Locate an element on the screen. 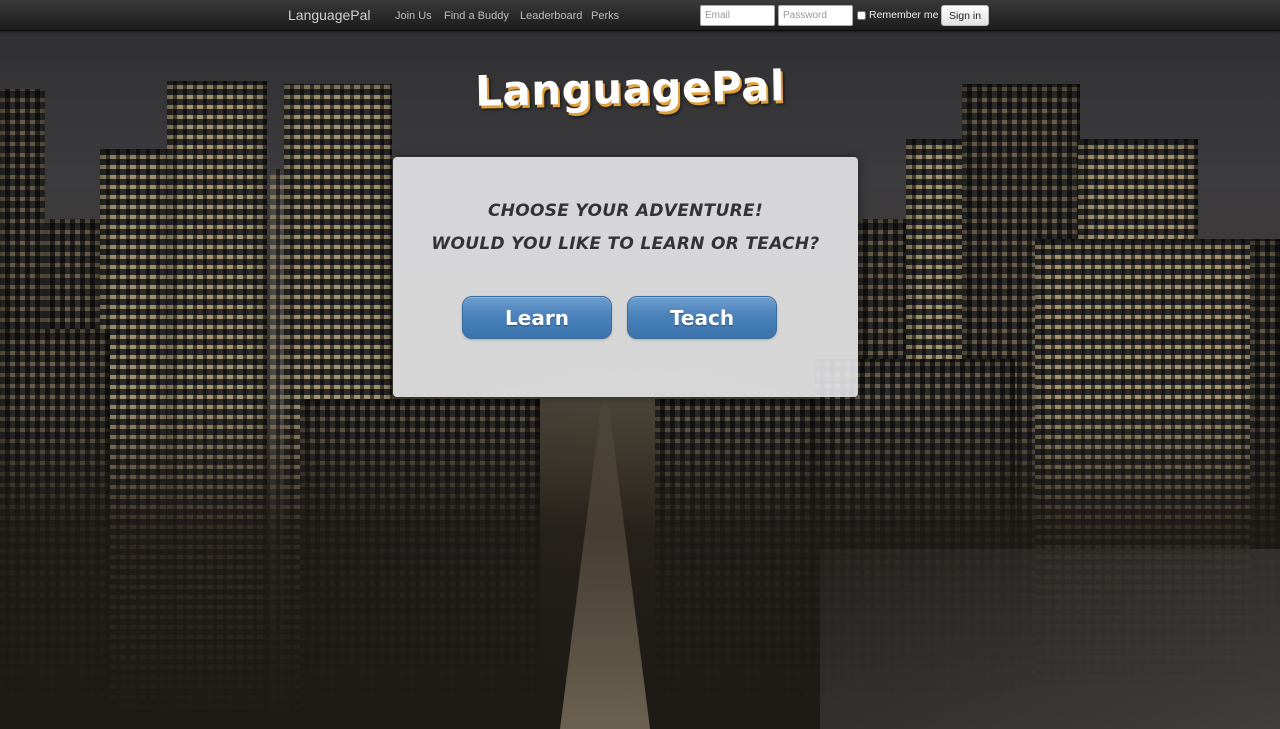  nav-link-leaderboard: Leaderboard is located at coordinates (551, 16).